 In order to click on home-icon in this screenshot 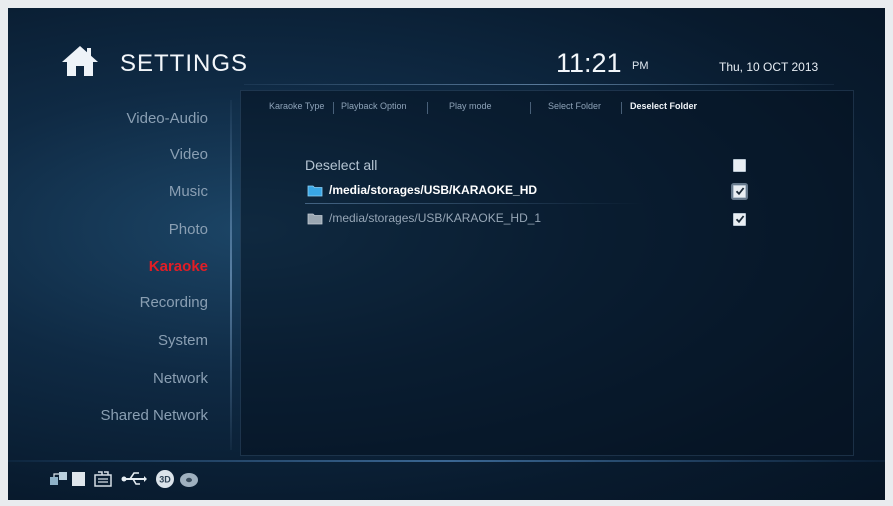, I will do `click(80, 61)`.